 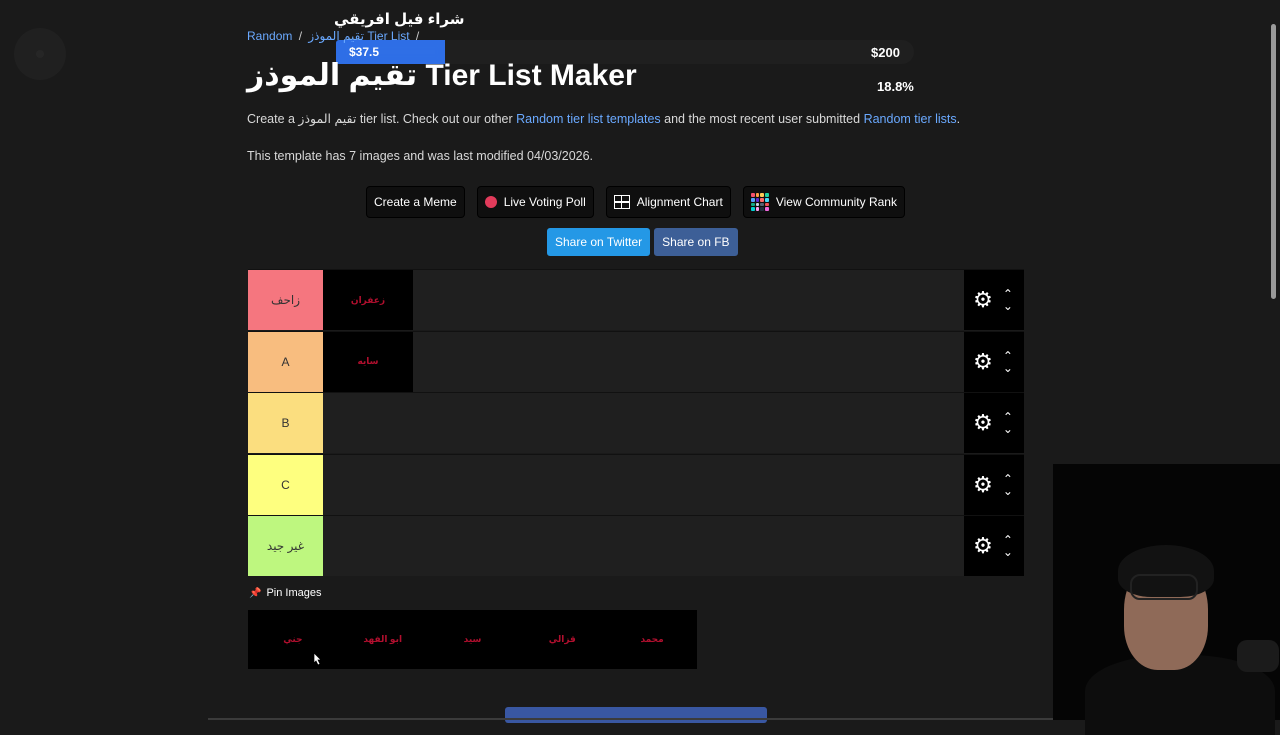 I want to click on donation-amount: $37.5, so click(x=364, y=52).